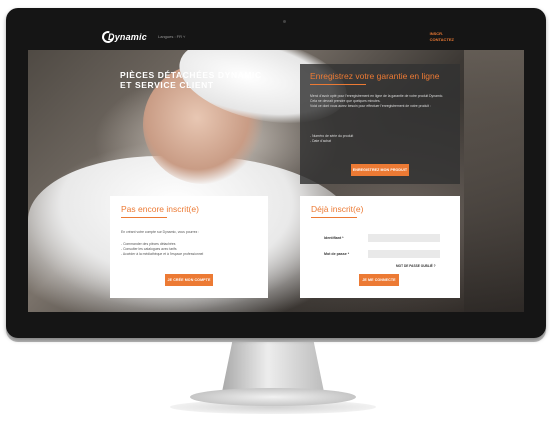  I want to click on top-navbar: Dynamic Langues : FR ˅ INSCR. CONTACTEZ, so click(276, 38).